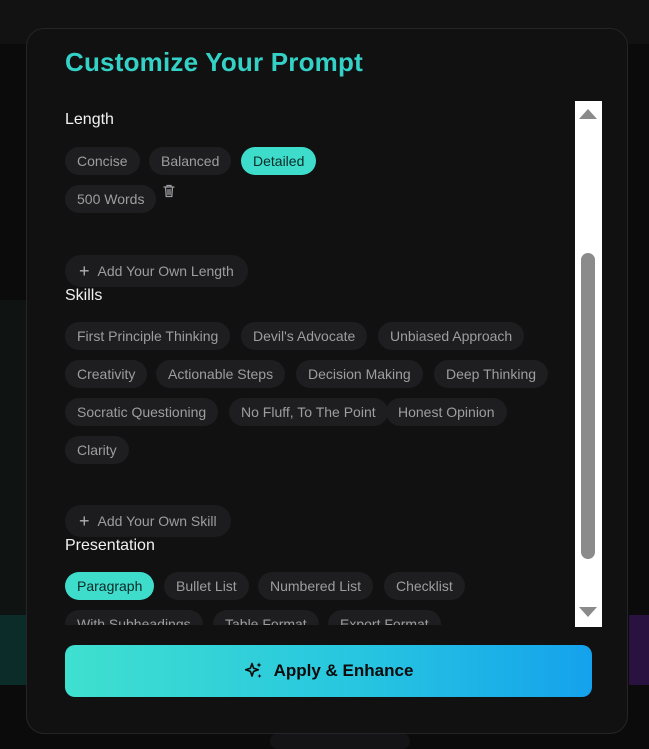 The width and height of the screenshot is (649, 749). Describe the element at coordinates (588, 114) in the screenshot. I see `scroll-up-arrow-icon` at that location.